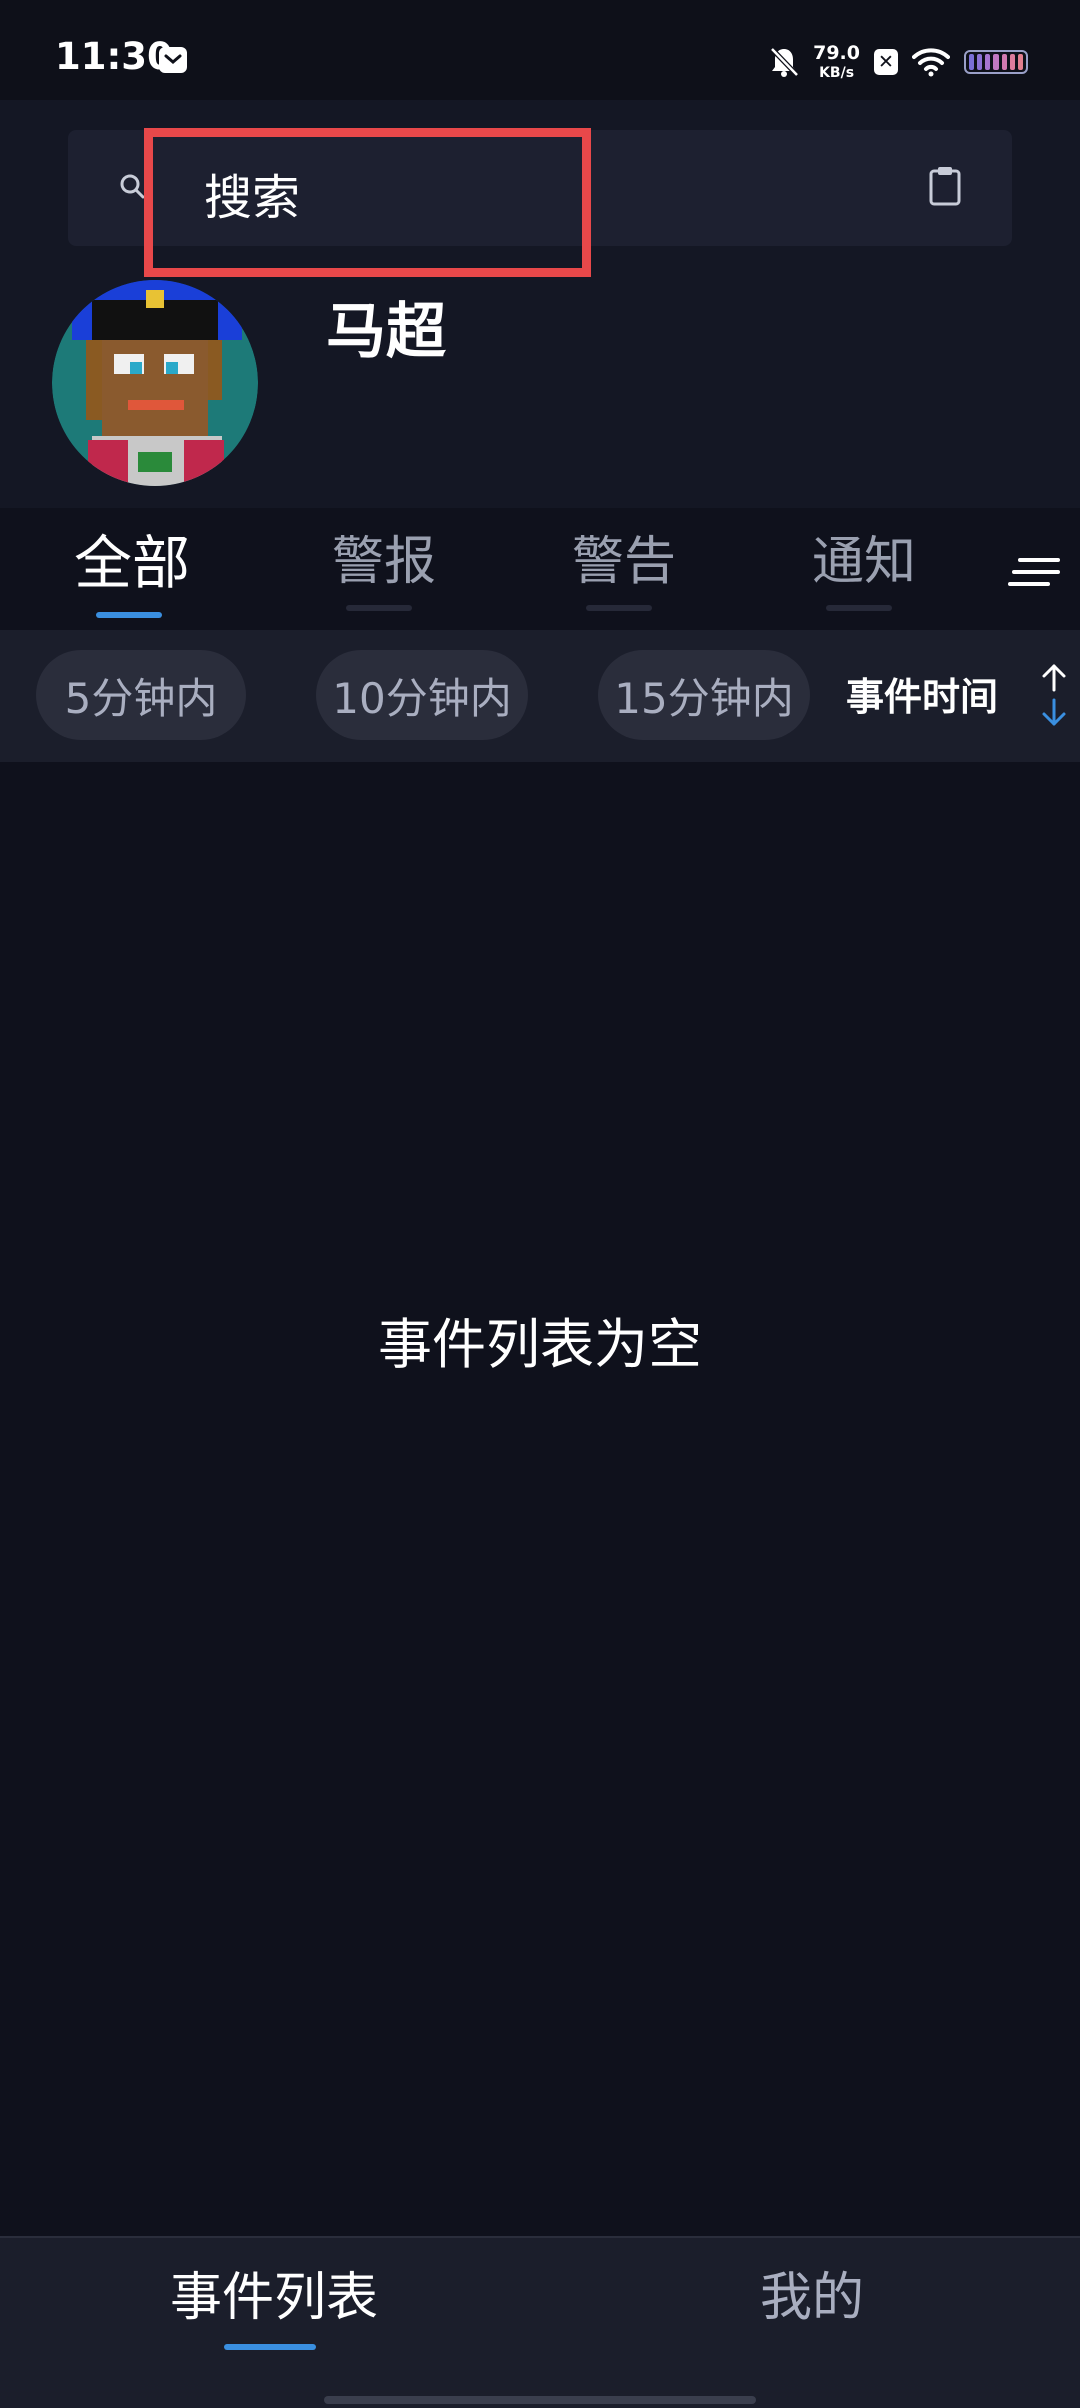 This screenshot has width=1080, height=2408. I want to click on sort-arrows-icon, so click(1054, 695).